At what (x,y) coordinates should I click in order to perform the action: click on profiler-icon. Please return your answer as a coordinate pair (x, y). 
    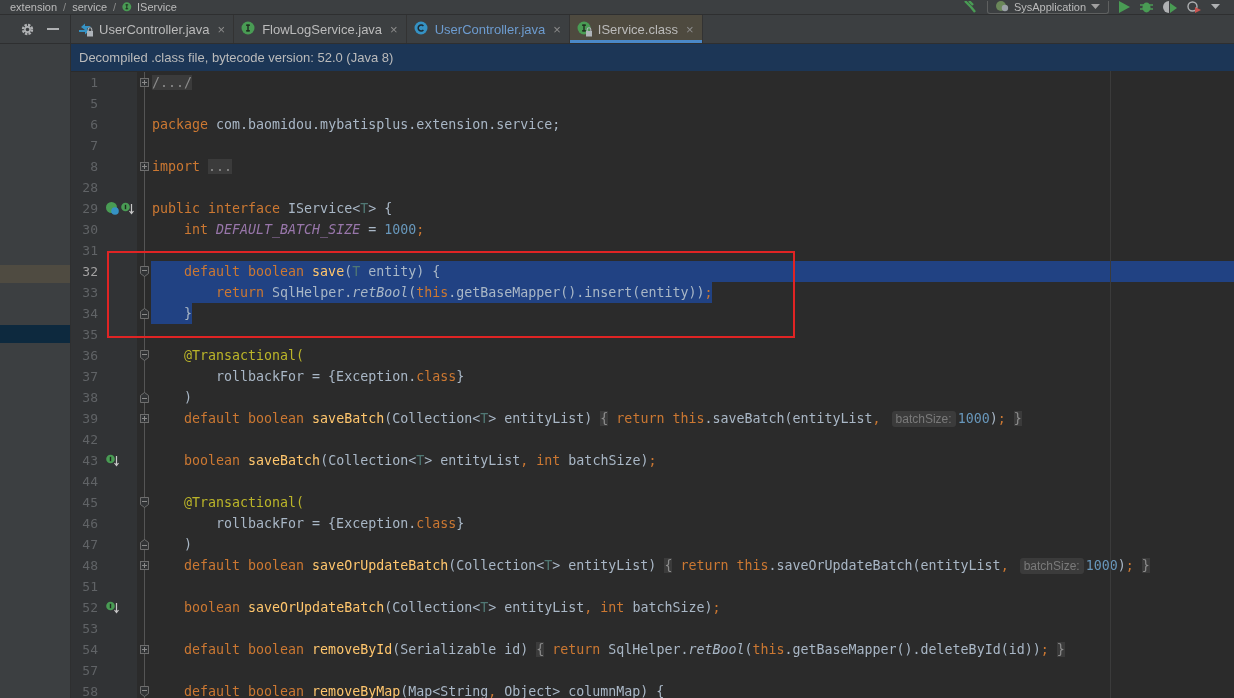
    Looking at the image, I should click on (1194, 7).